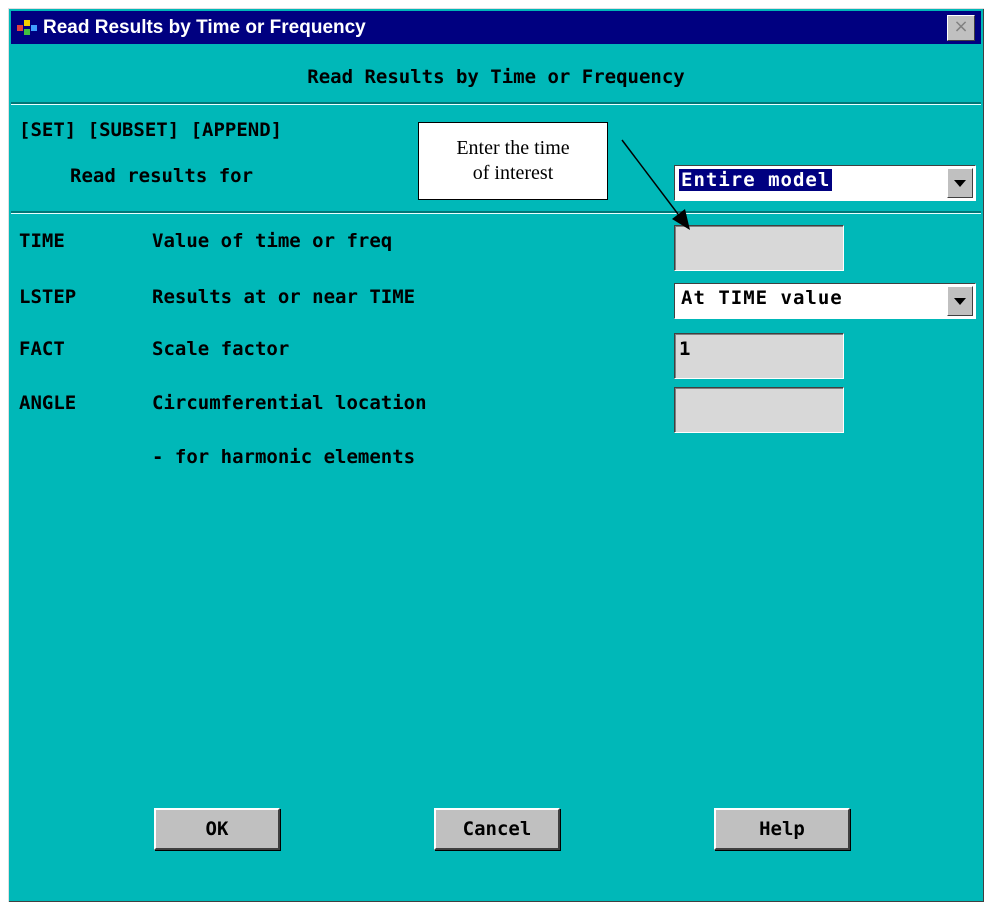 This screenshot has height=908, width=990. I want to click on angle-label: Circumferential location, so click(289, 403).